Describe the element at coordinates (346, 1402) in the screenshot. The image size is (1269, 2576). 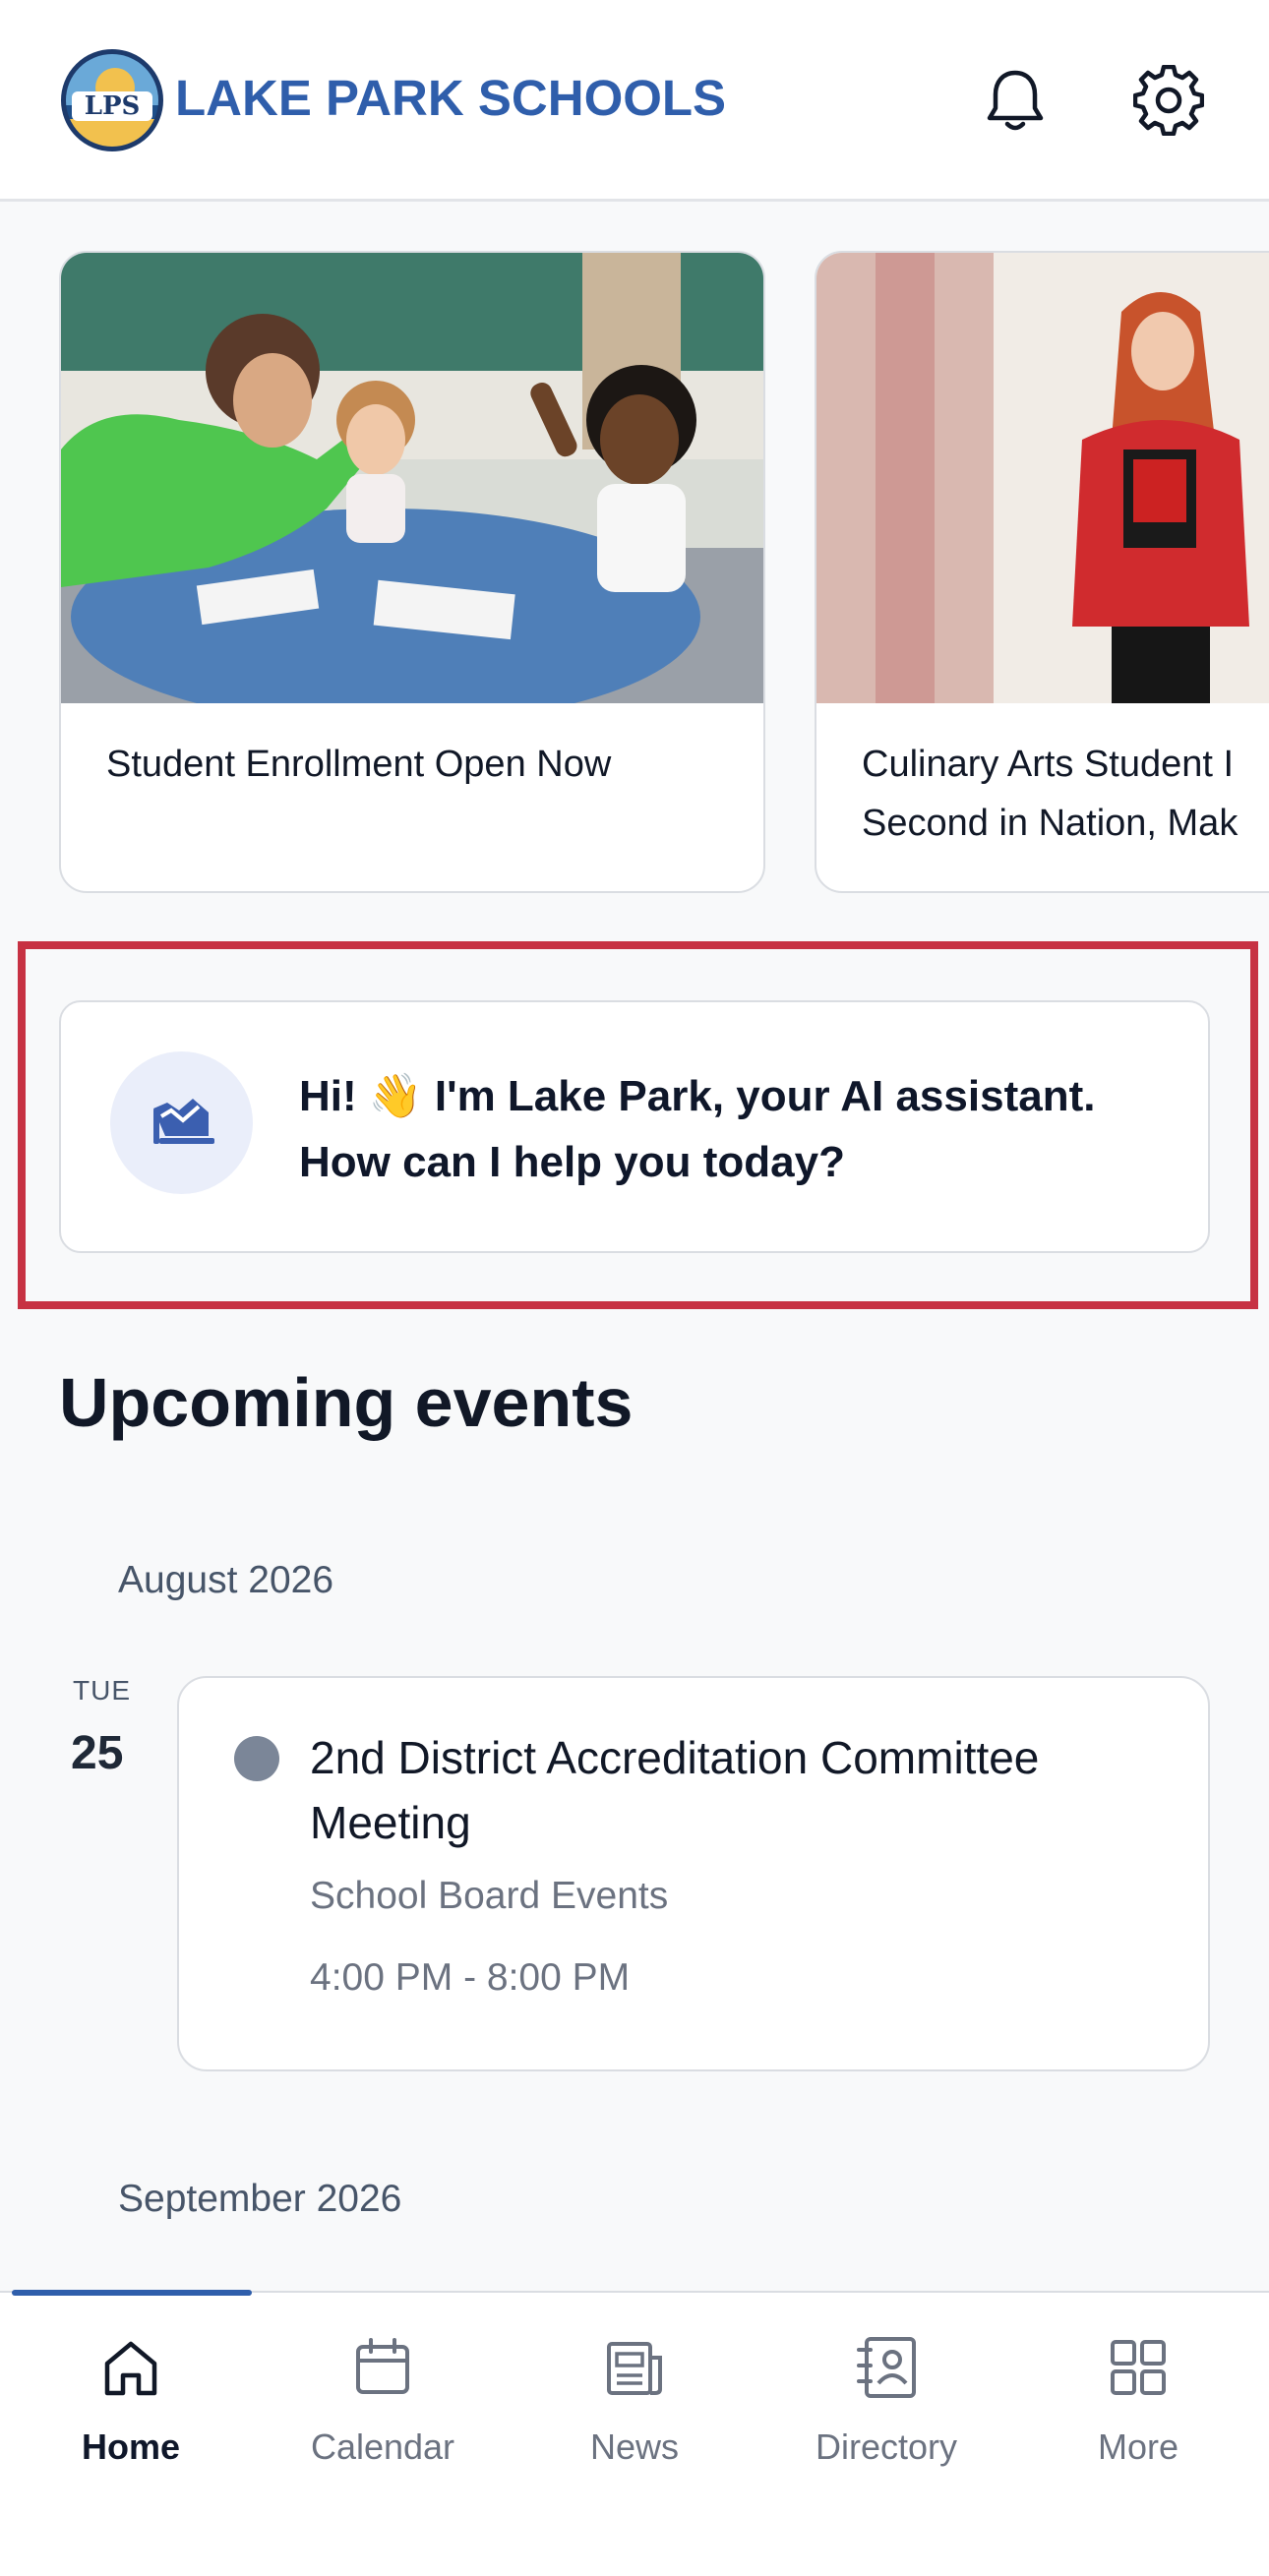
I see `section-title: Upcoming events` at that location.